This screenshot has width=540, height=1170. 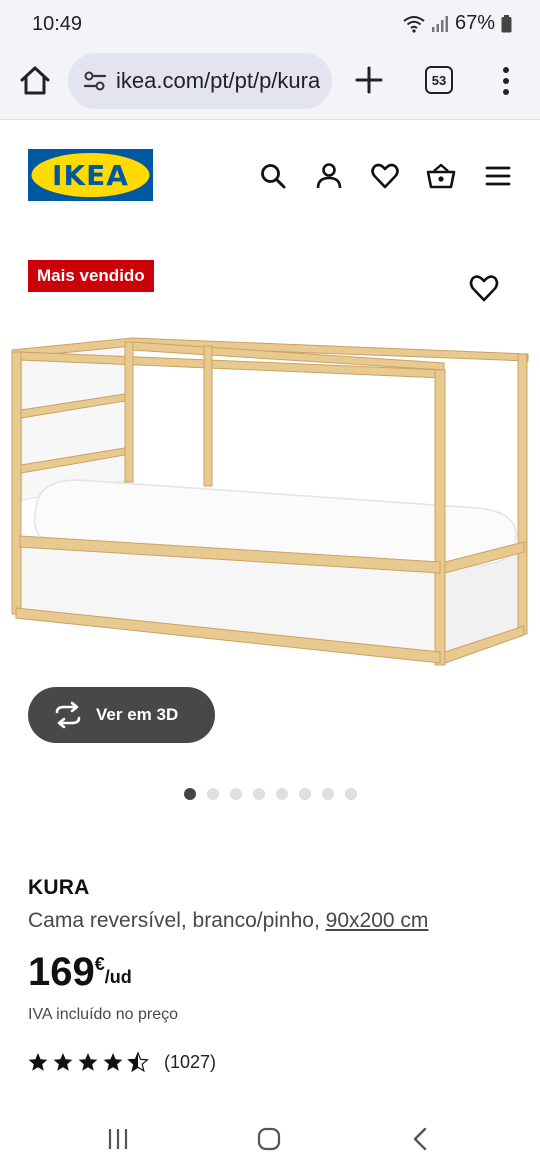 I want to click on header-actions, so click(x=270, y=176).